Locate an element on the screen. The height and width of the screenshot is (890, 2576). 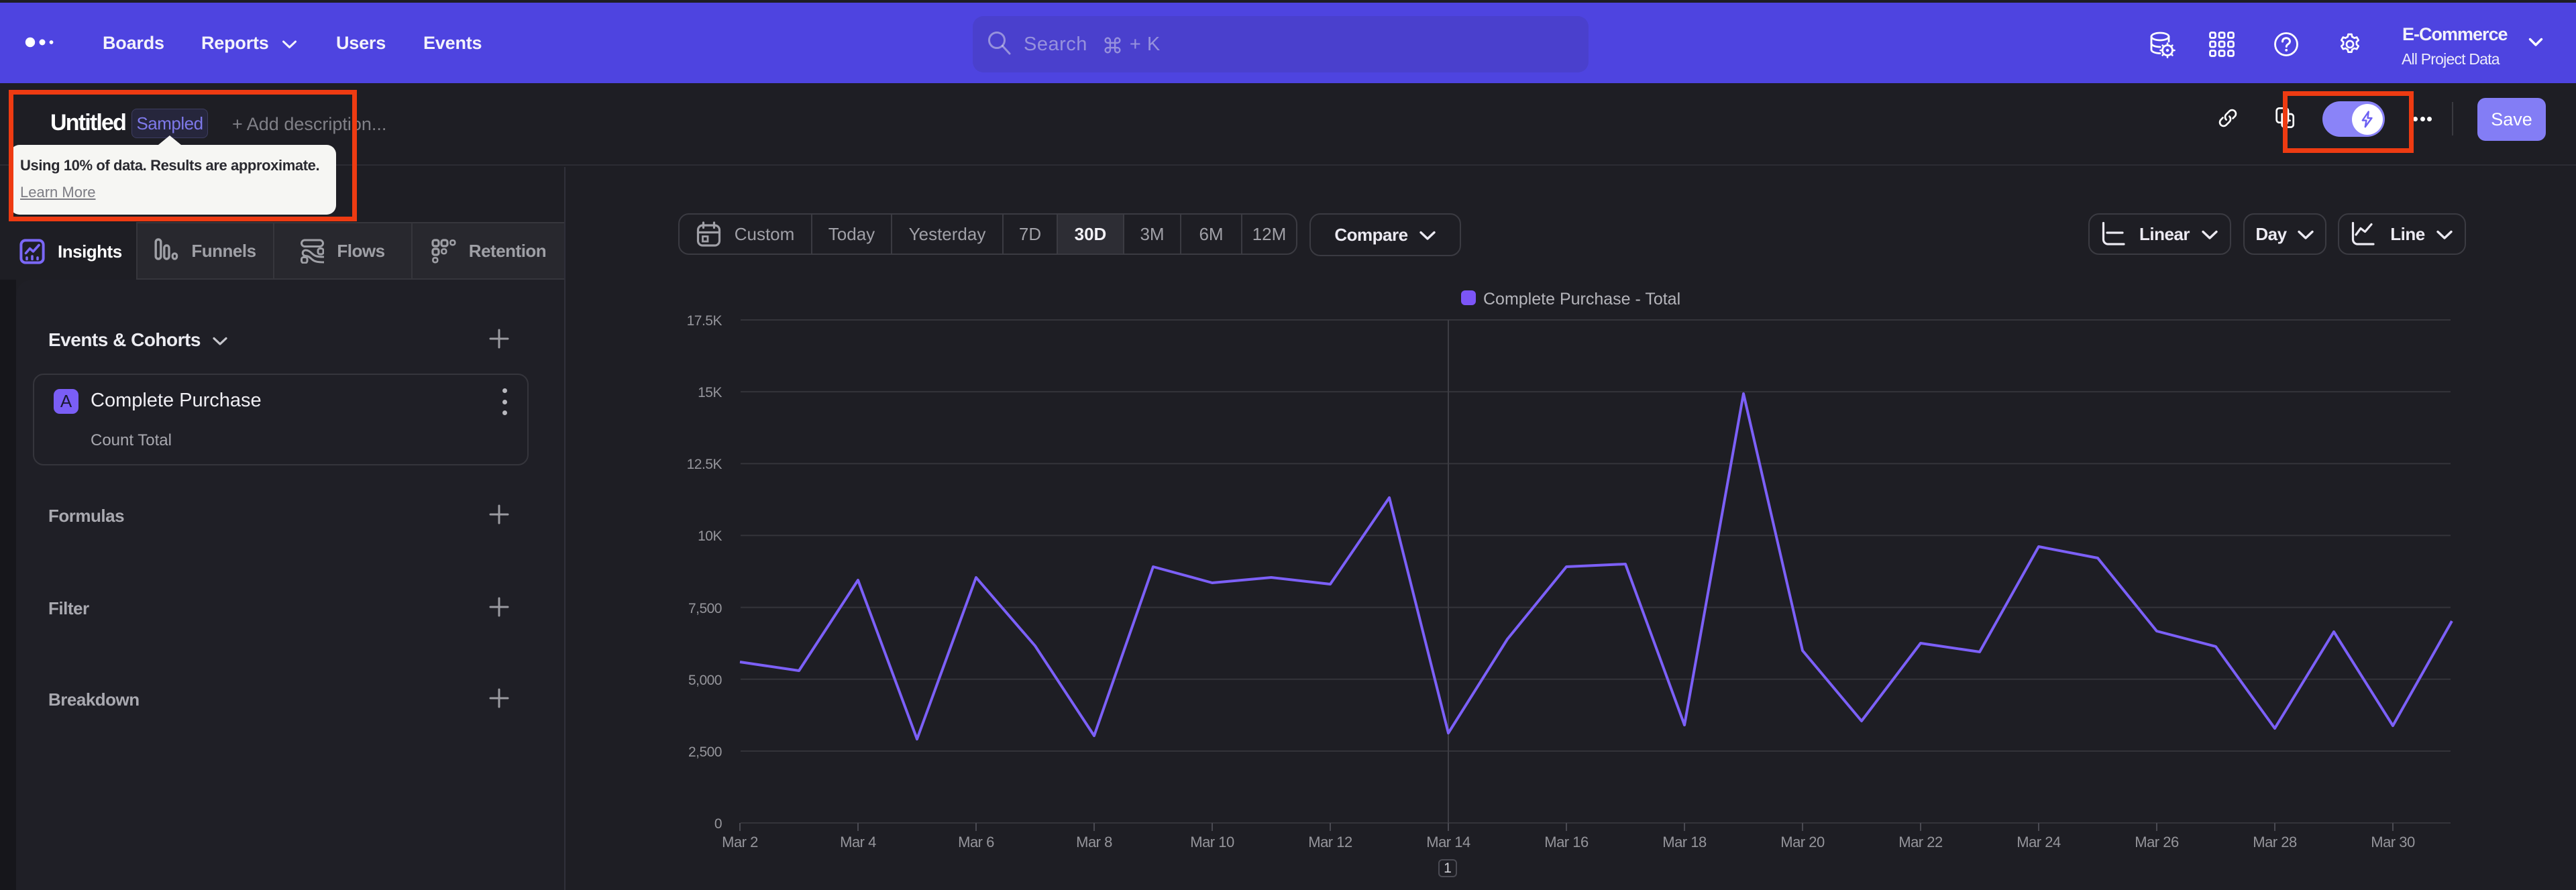
svg-text: 5,000 is located at coordinates (705, 680).